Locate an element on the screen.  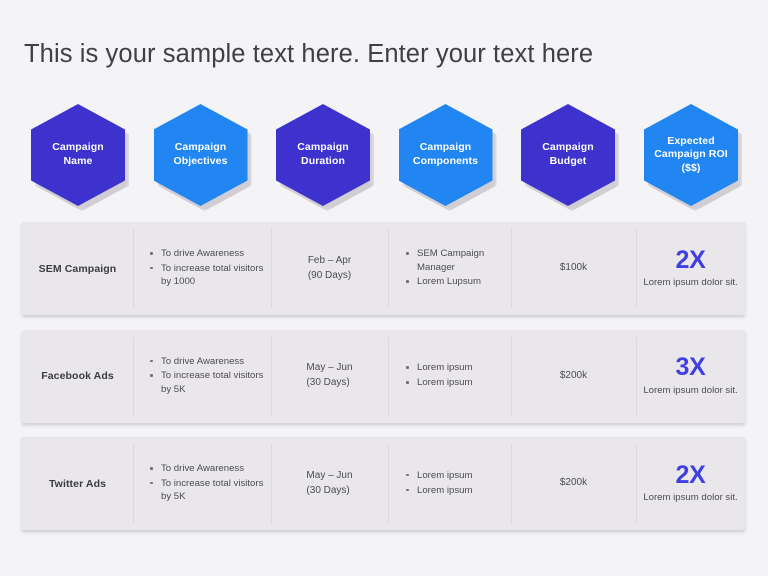
cell-campaign-name: Facebook Ads is located at coordinates (77, 376).